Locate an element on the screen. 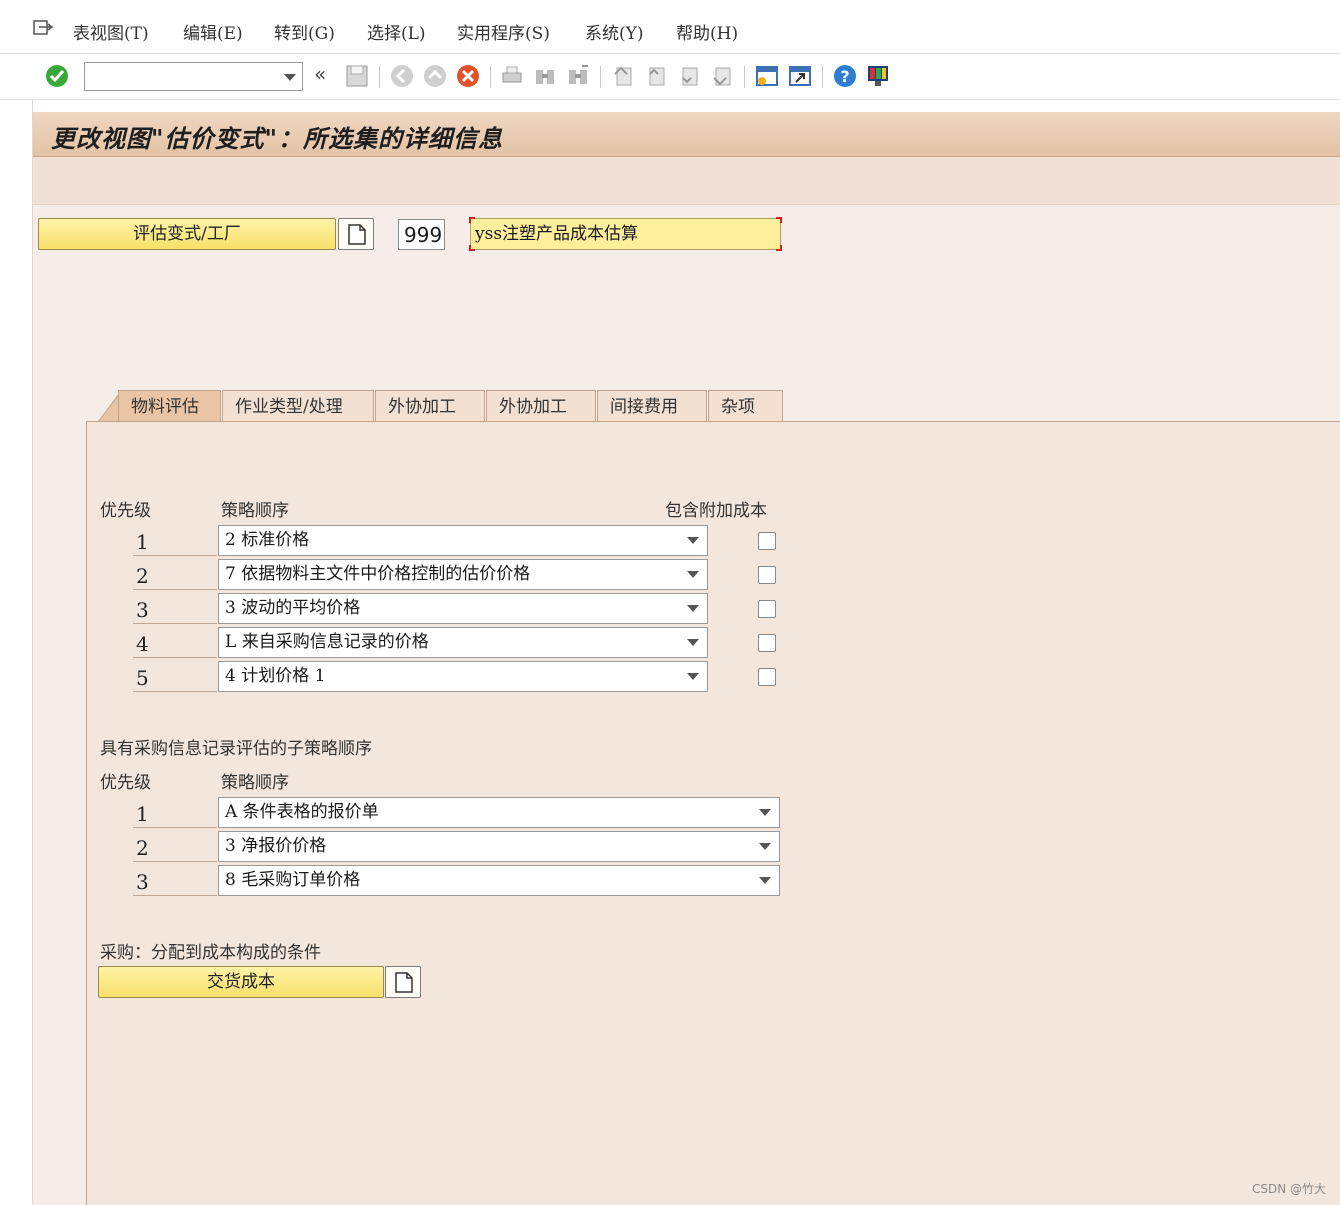 The image size is (1340, 1205). delivery-costs-doc-button is located at coordinates (403, 982).